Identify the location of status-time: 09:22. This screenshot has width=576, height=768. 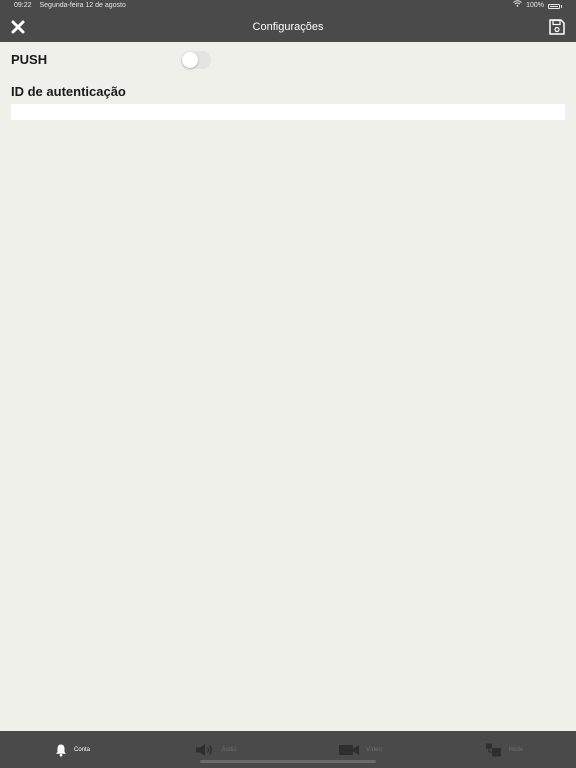
(23, 5).